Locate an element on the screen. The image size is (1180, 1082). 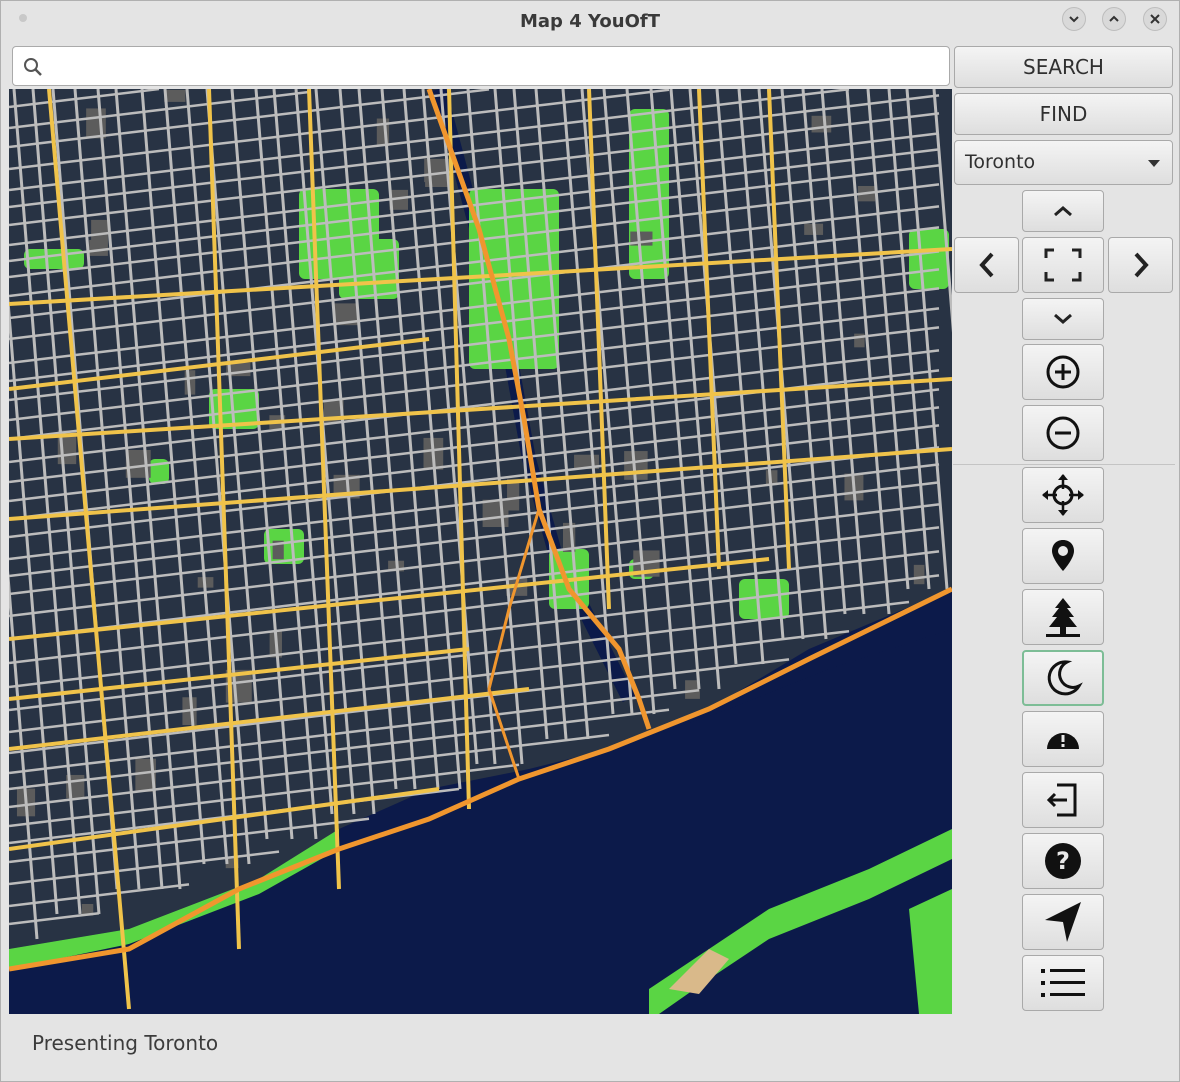
city-select: Toronto is located at coordinates (1063, 162).